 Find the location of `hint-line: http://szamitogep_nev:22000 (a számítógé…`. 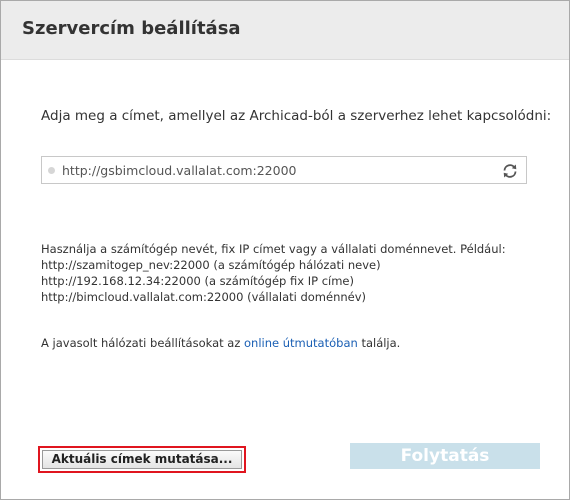

hint-line: http://szamitogep_nev:22000 (a számítógé… is located at coordinates (211, 265).